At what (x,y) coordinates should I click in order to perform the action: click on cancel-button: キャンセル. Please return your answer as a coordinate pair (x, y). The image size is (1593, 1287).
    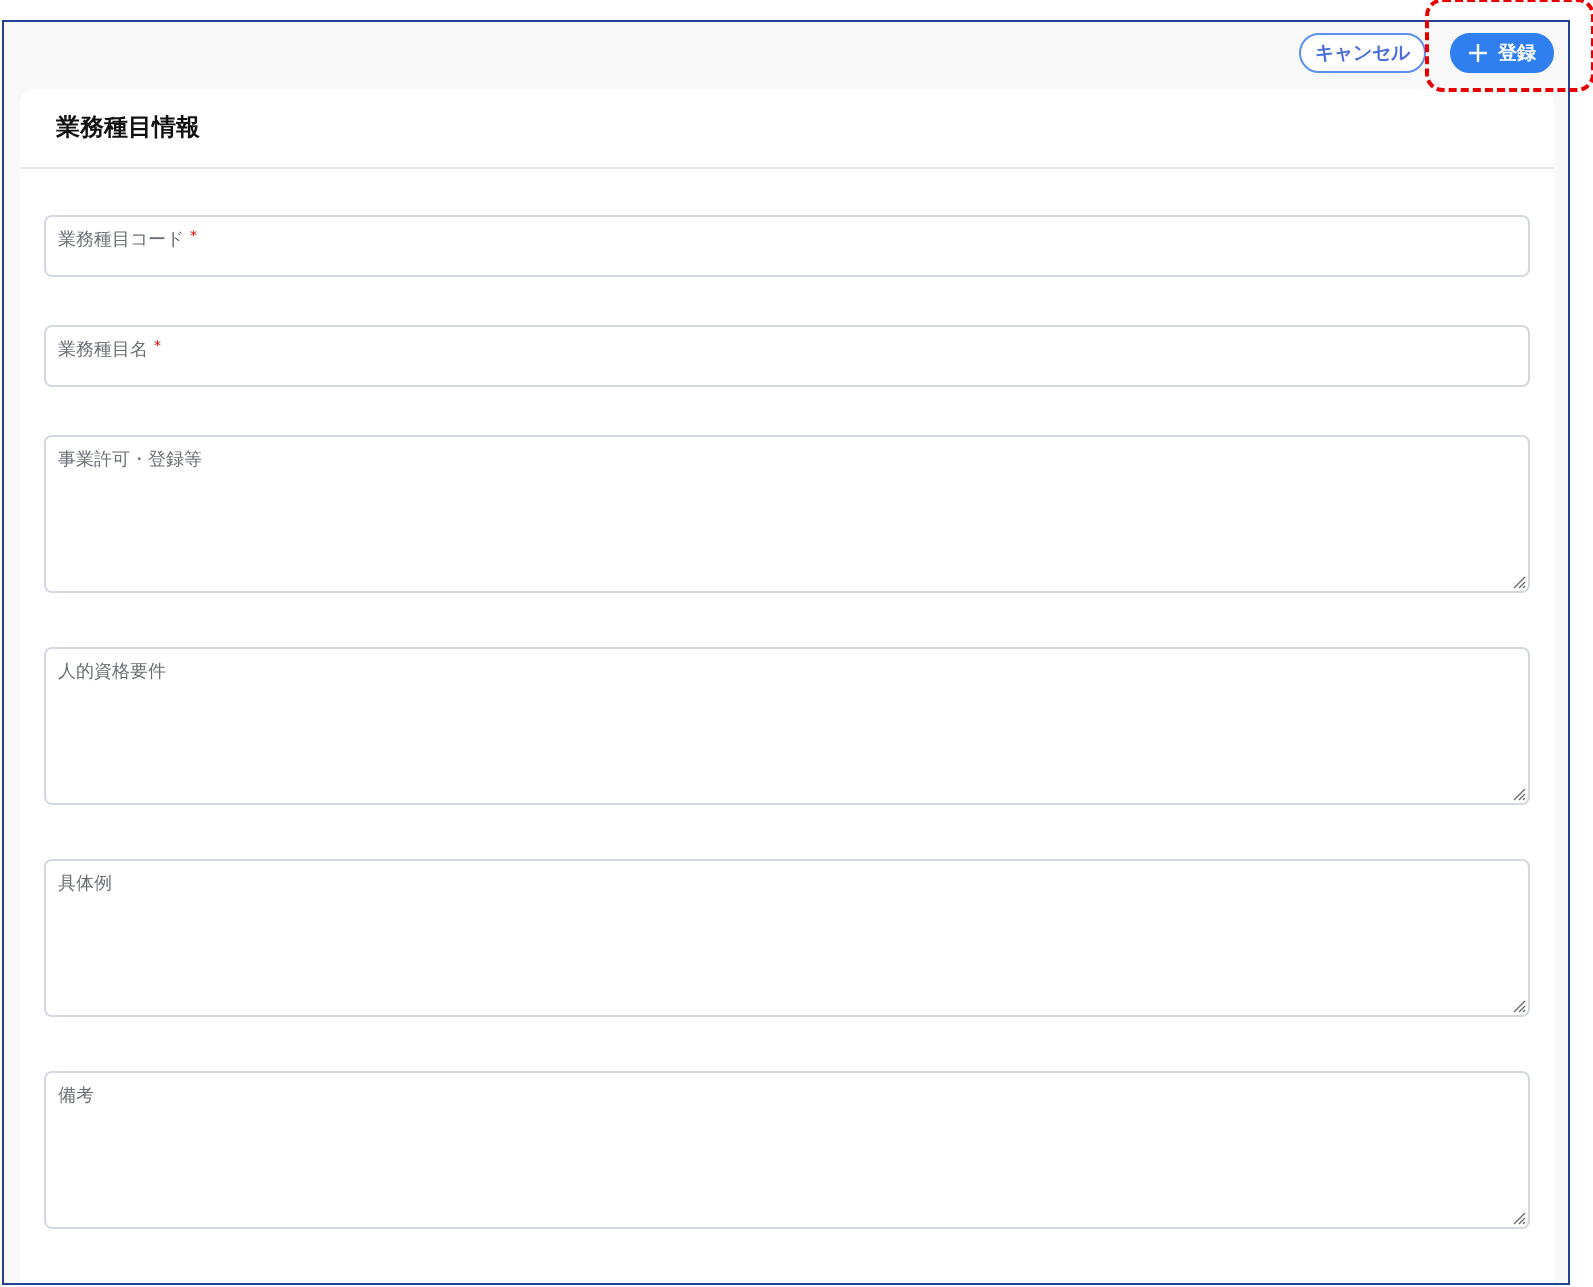
    Looking at the image, I should click on (1362, 53).